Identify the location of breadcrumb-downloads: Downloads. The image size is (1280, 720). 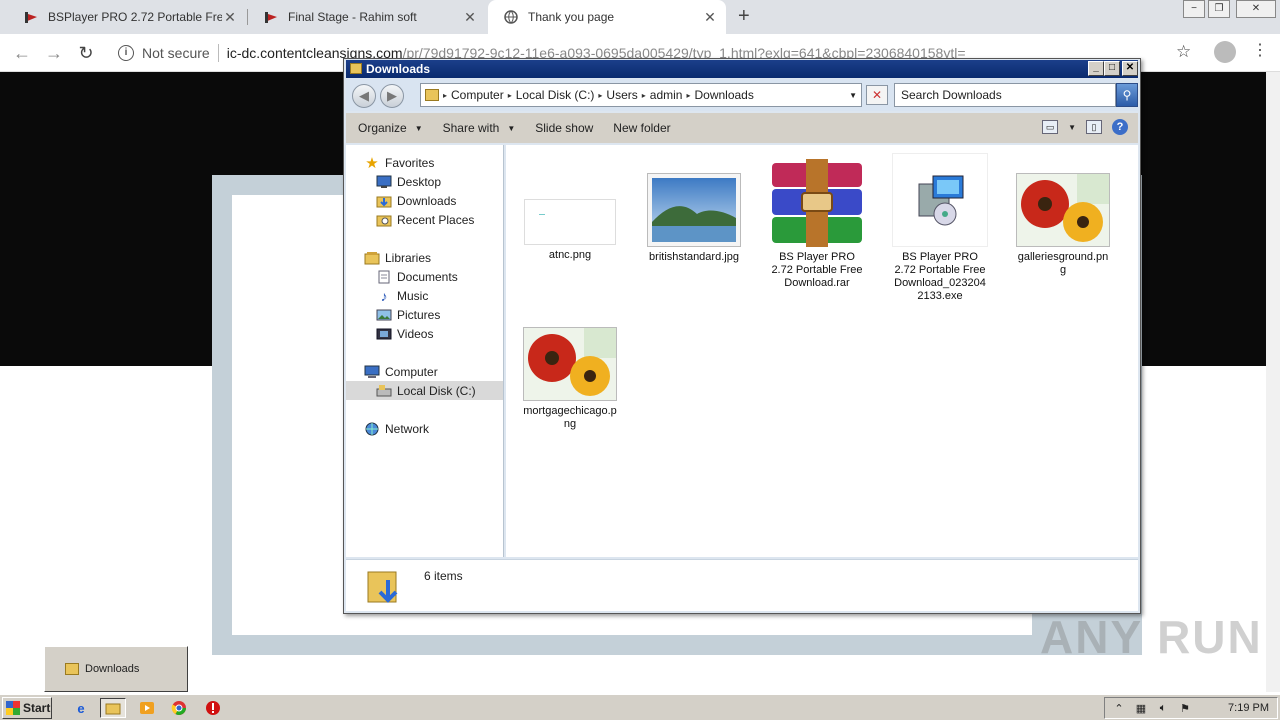
(723, 95).